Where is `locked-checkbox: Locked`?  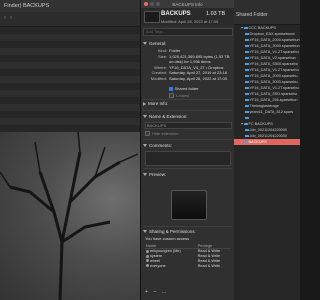
locked-checkbox: Locked is located at coordinates (179, 96).